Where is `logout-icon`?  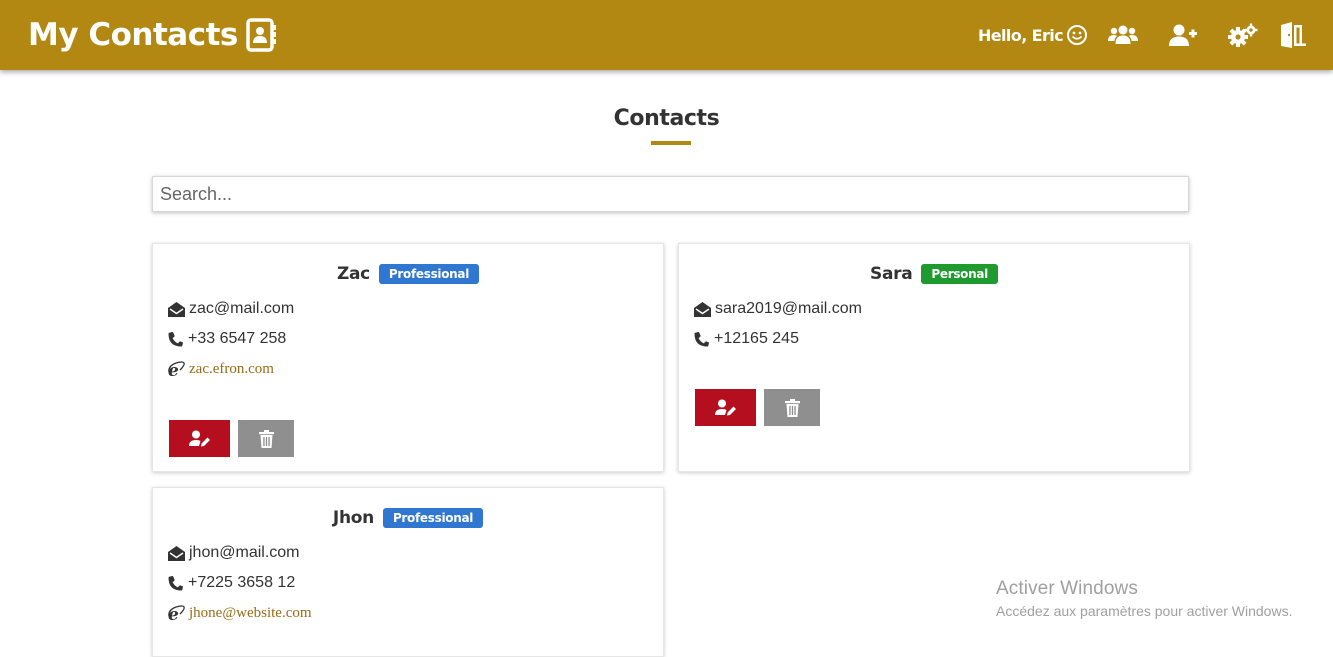 logout-icon is located at coordinates (1293, 35).